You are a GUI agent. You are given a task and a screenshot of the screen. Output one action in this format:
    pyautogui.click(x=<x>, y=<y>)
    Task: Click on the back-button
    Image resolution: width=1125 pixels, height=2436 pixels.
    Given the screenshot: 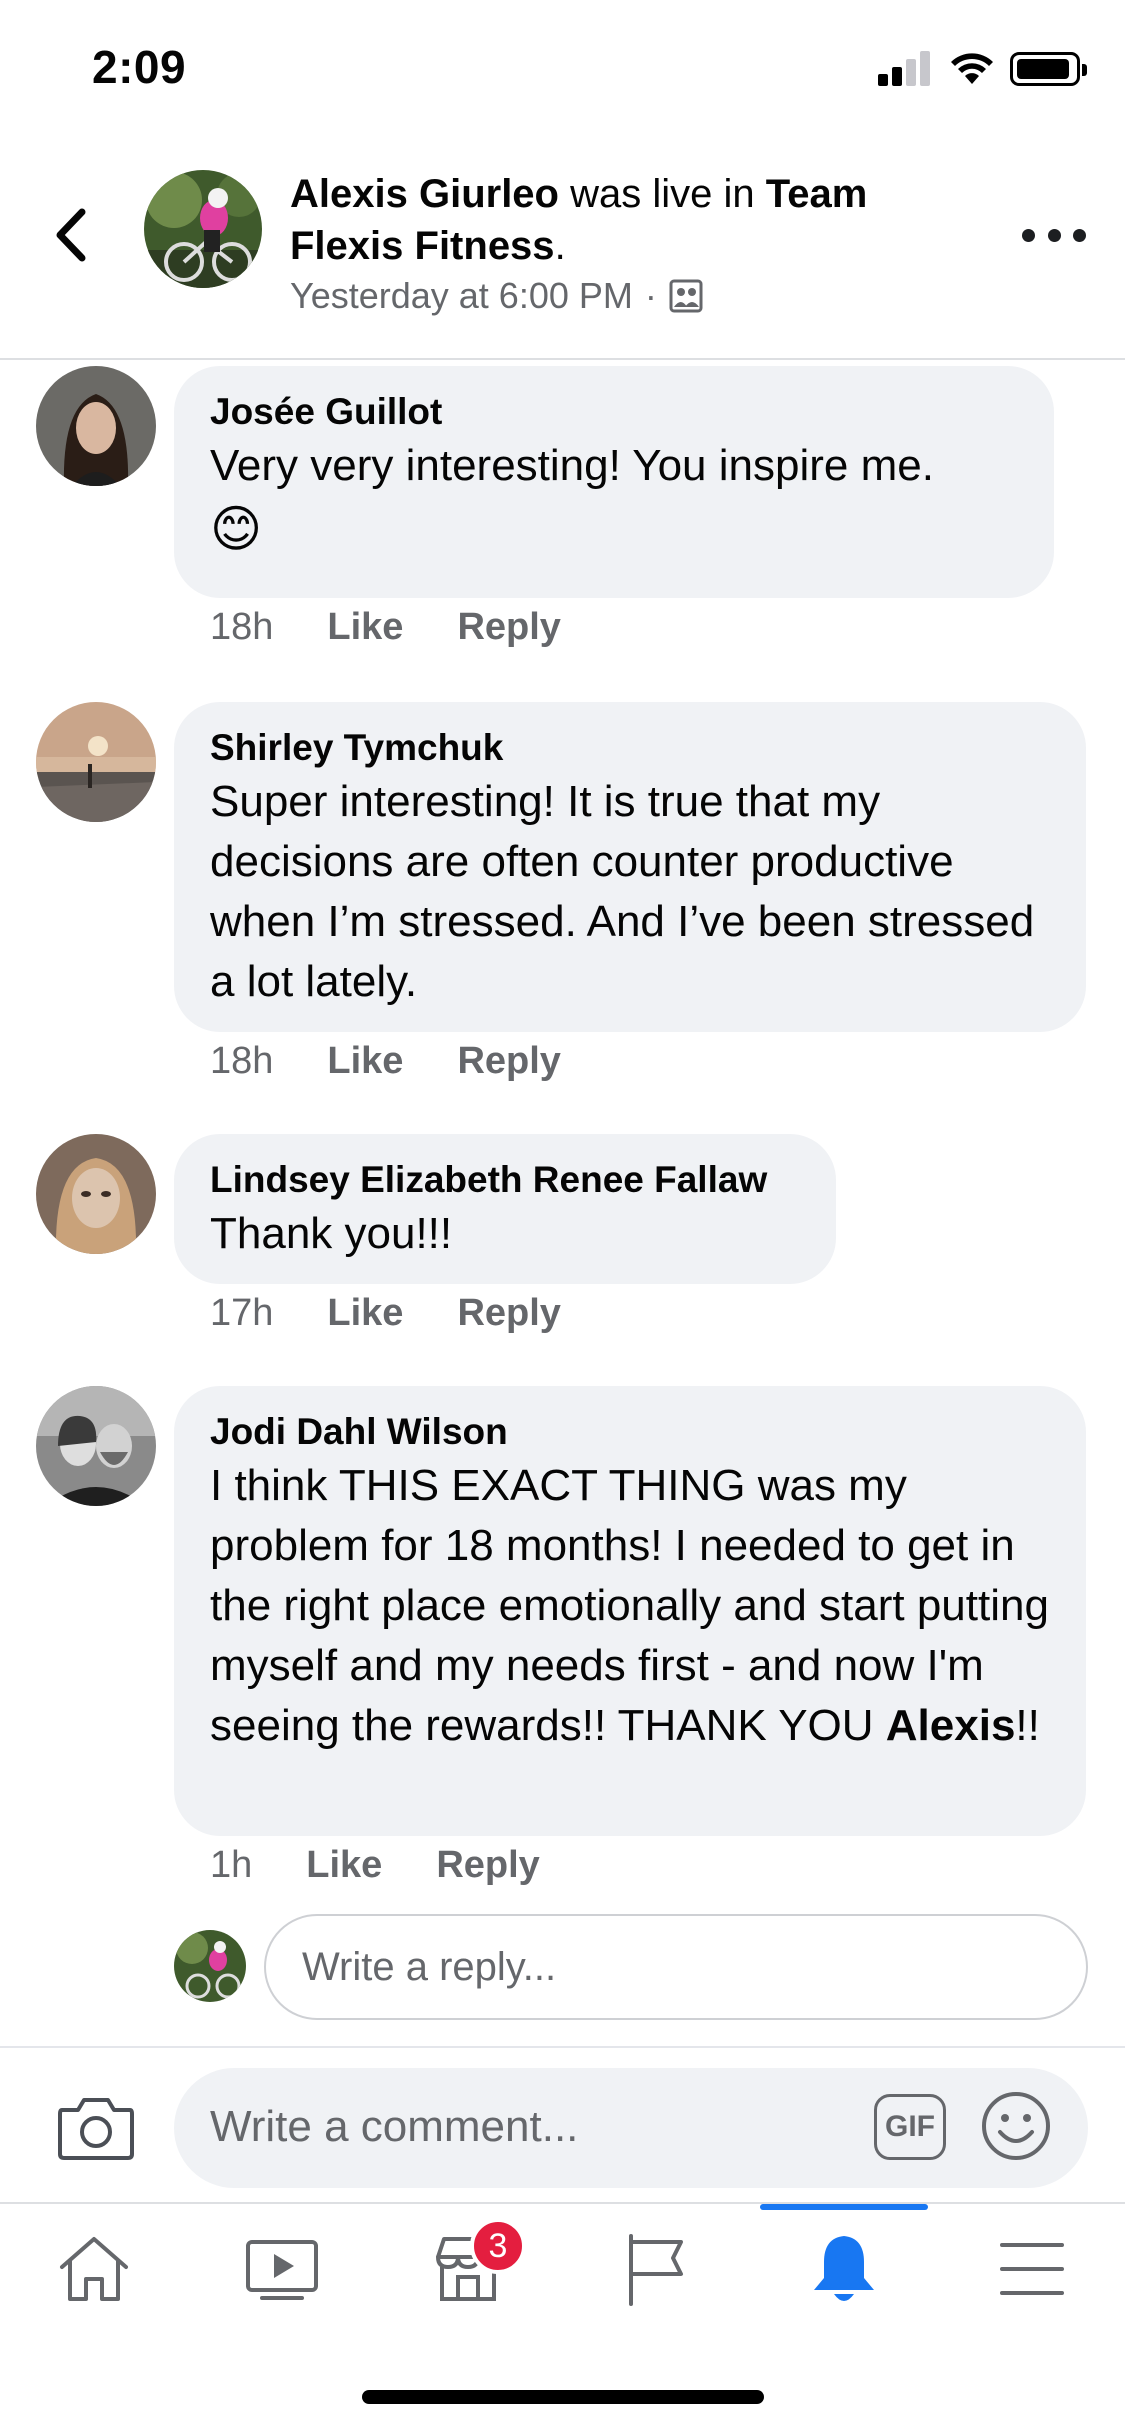 What is the action you would take?
    pyautogui.click(x=71, y=235)
    